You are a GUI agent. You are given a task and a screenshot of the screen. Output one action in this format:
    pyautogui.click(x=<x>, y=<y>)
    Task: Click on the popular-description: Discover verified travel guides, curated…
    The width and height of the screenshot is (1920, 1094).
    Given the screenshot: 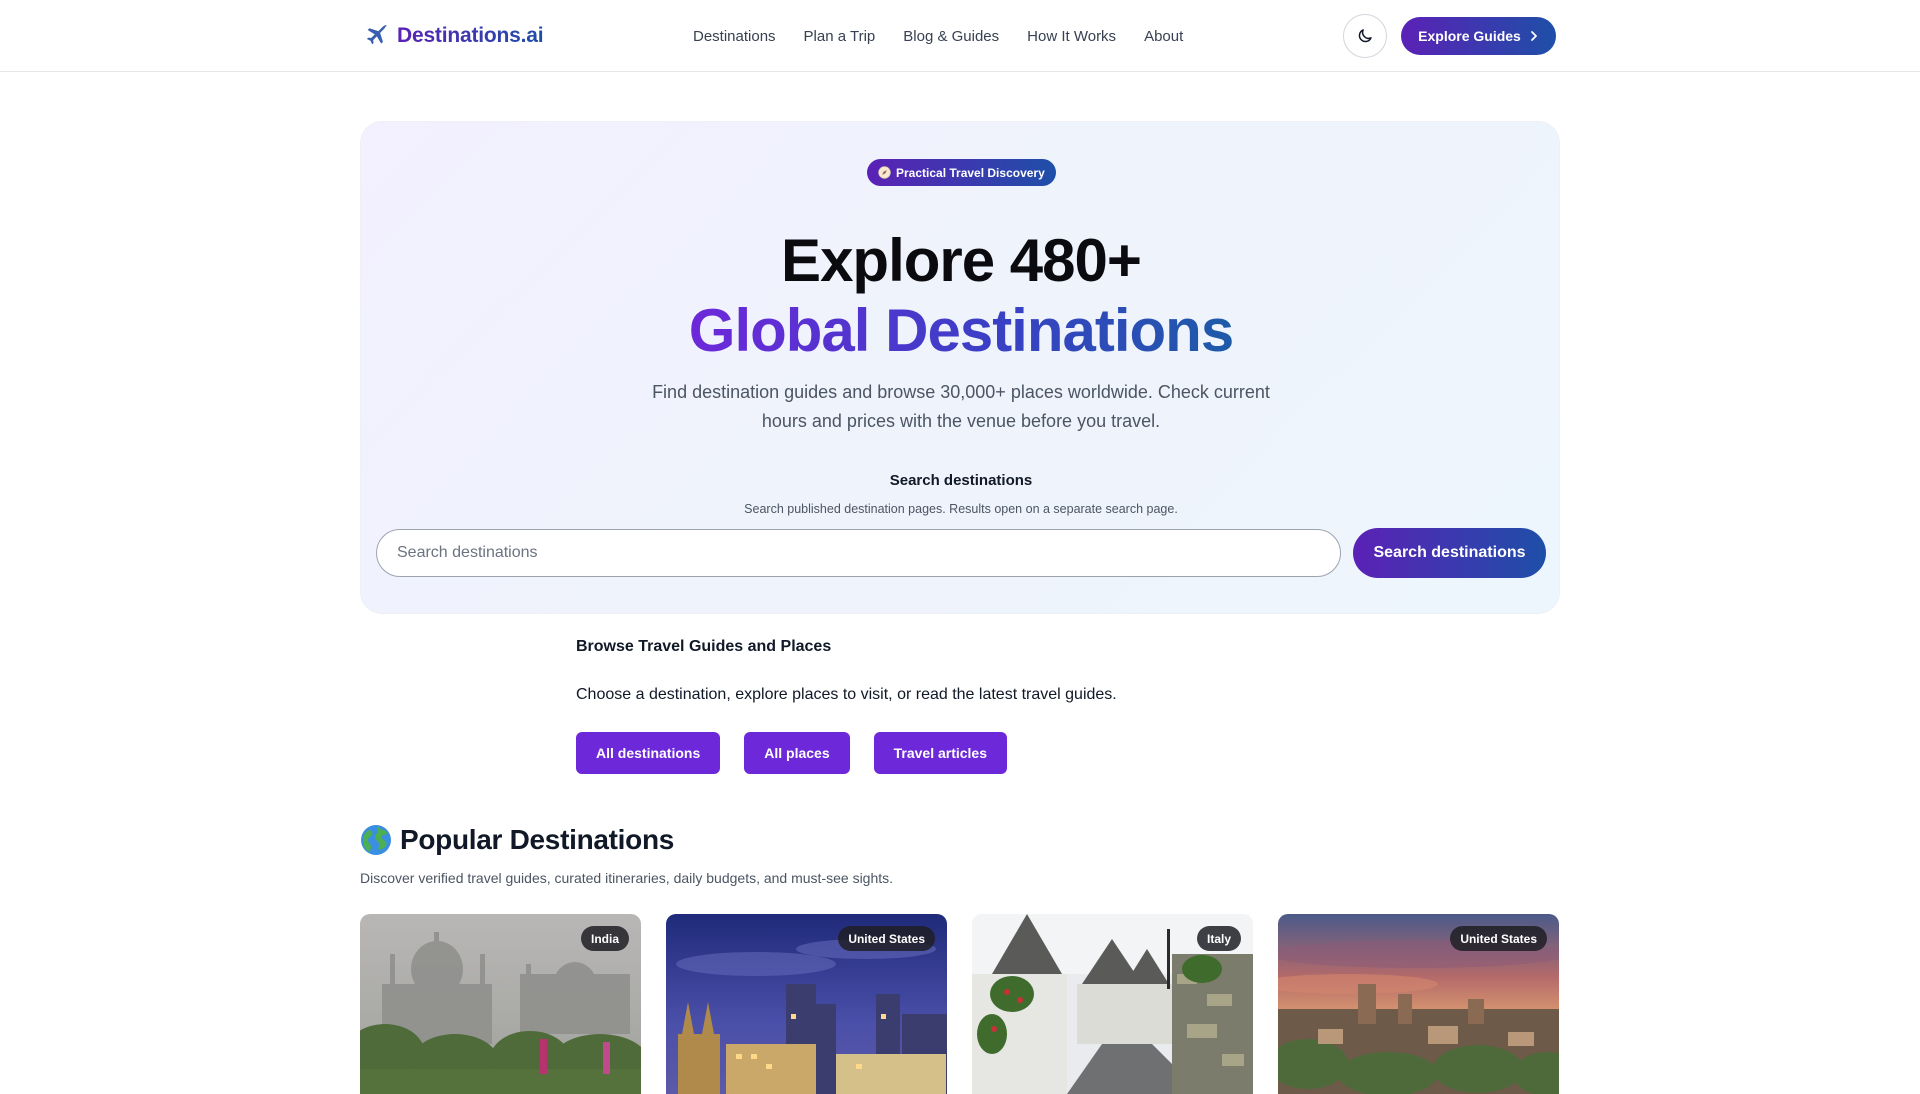 What is the action you would take?
    pyautogui.click(x=627, y=878)
    